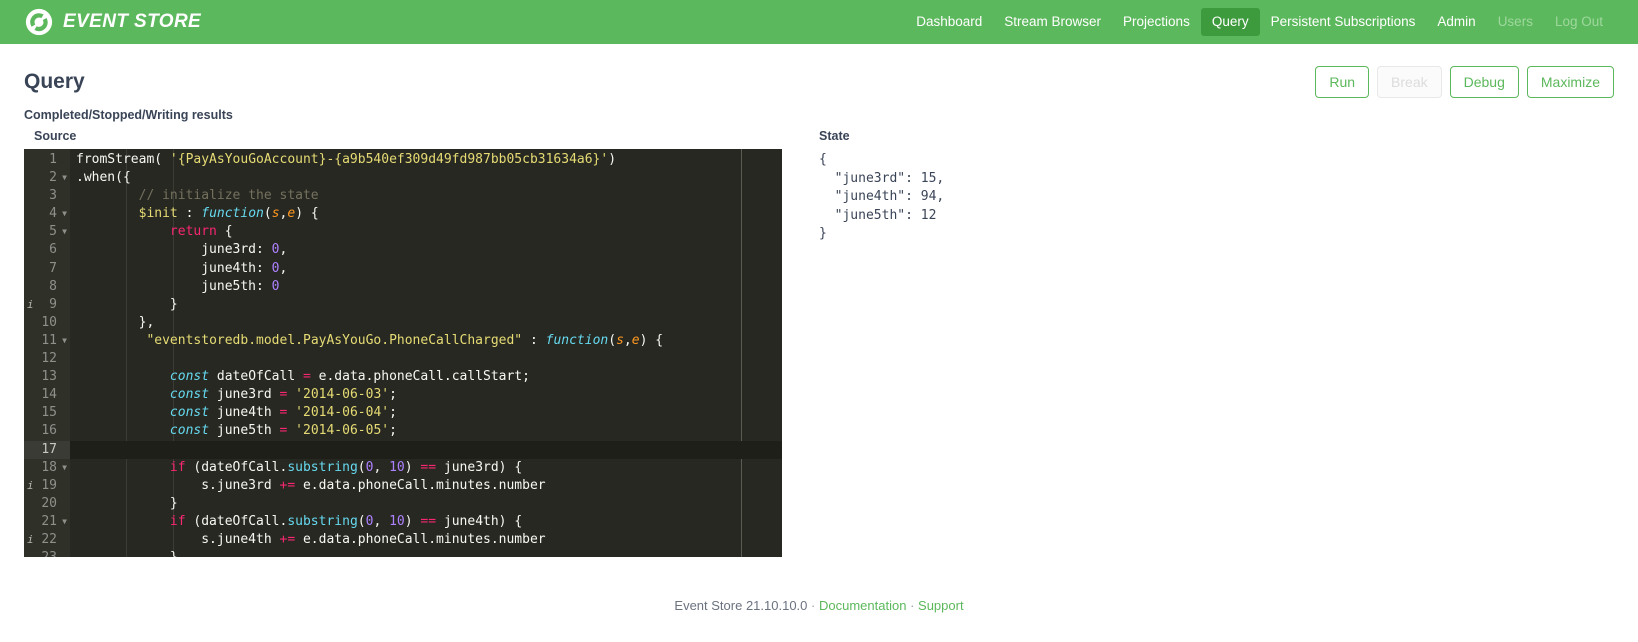 This screenshot has height=642, width=1638. Describe the element at coordinates (47, 377) in the screenshot. I see `editor-line-number: 13` at that location.